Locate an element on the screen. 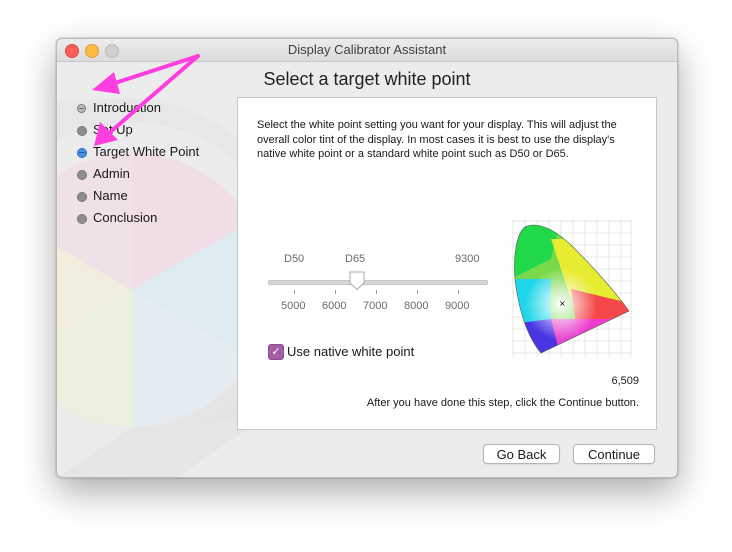  scale-label-5000: 5000 is located at coordinates (293, 306).